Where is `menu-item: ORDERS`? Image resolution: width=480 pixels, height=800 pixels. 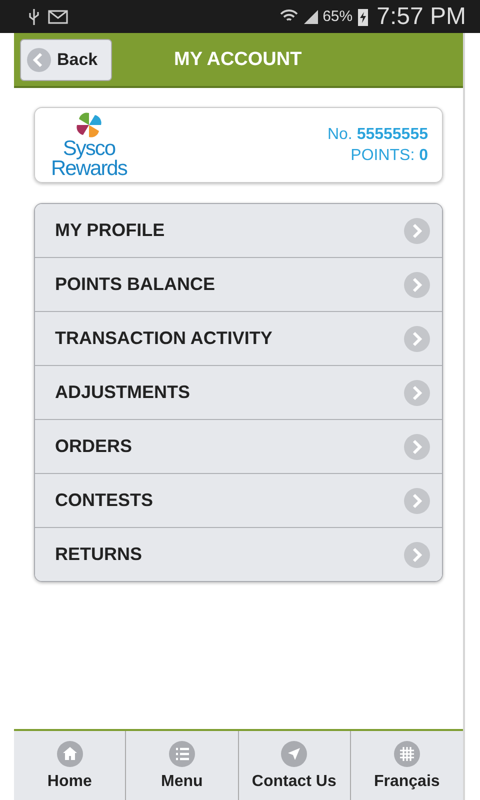 menu-item: ORDERS is located at coordinates (238, 447).